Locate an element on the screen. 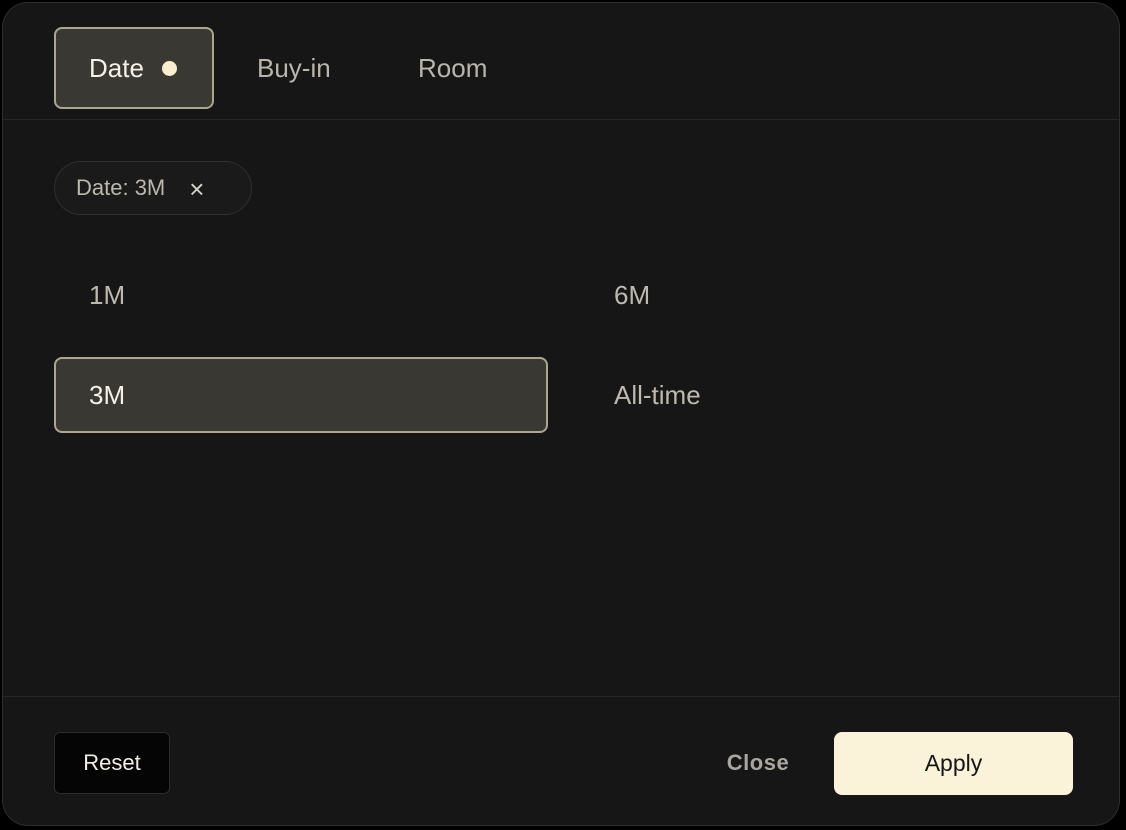  active-filter-chip: Date: 3M × is located at coordinates (153, 188).